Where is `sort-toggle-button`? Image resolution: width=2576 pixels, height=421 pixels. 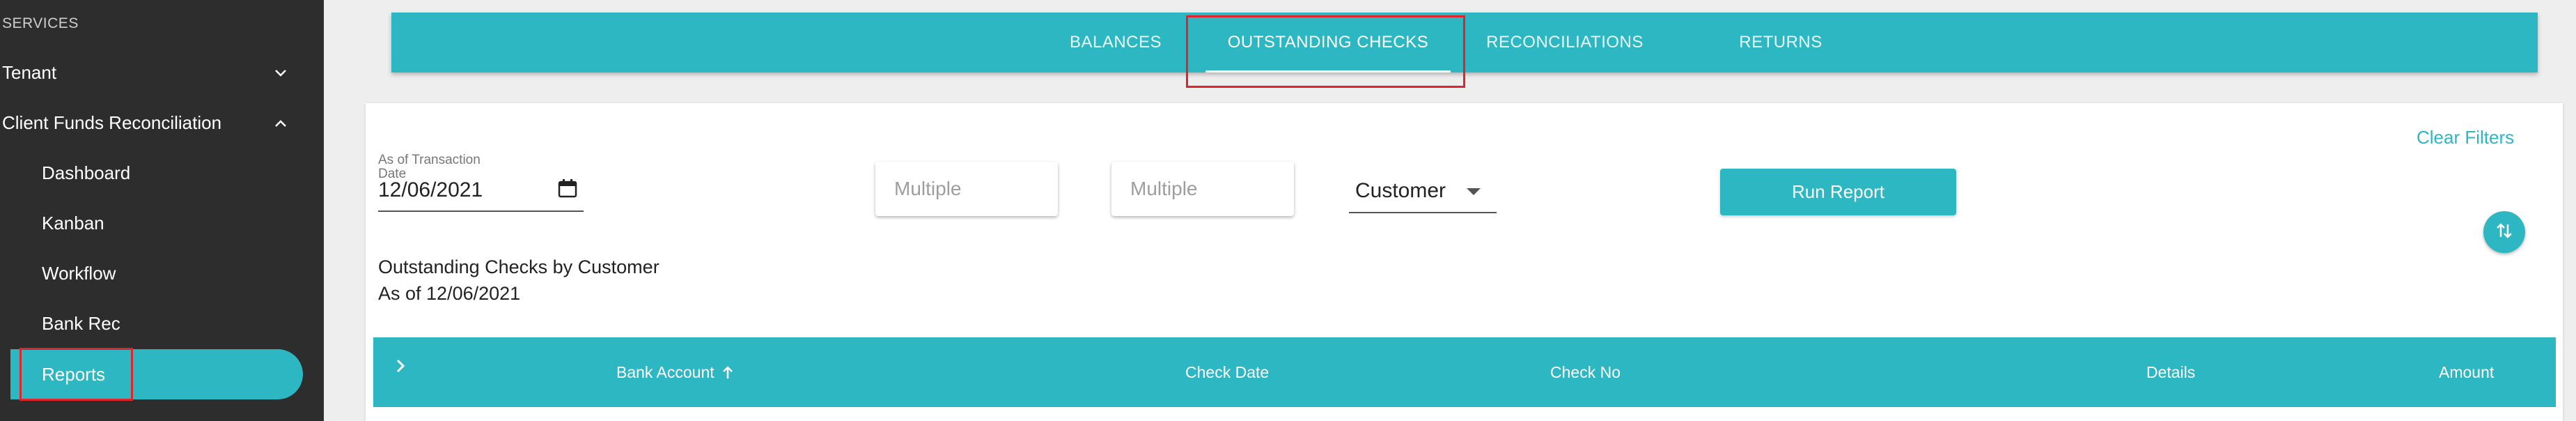 sort-toggle-button is located at coordinates (2504, 232).